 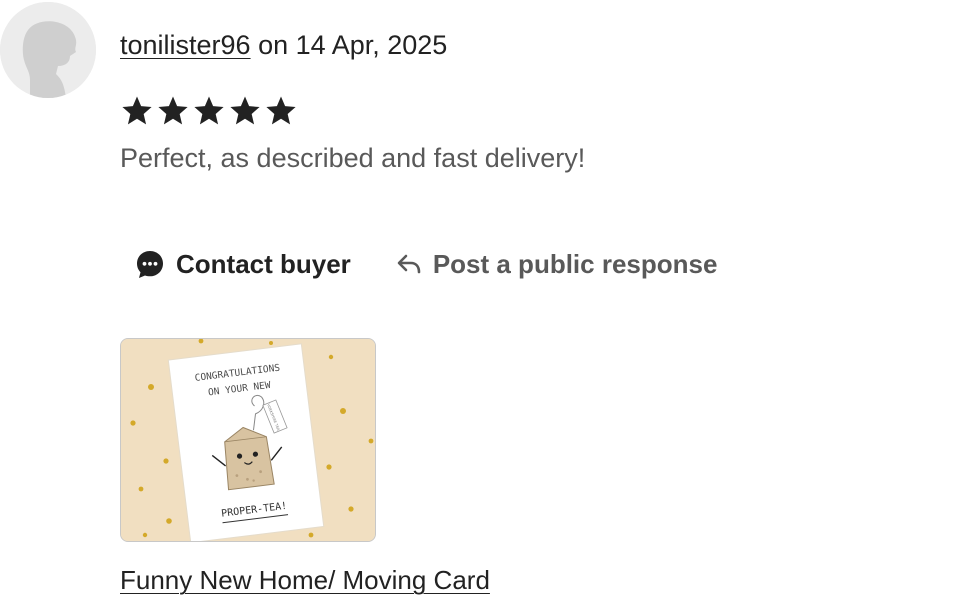 What do you see at coordinates (273, 45) in the screenshot?
I see `date-prefix: on` at bounding box center [273, 45].